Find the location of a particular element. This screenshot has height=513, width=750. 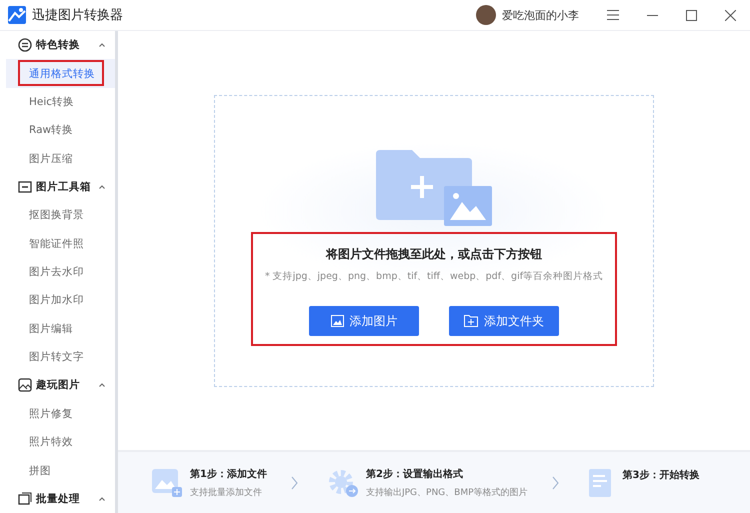

sidebar-group-title: 图片工具箱 is located at coordinates (65, 187).